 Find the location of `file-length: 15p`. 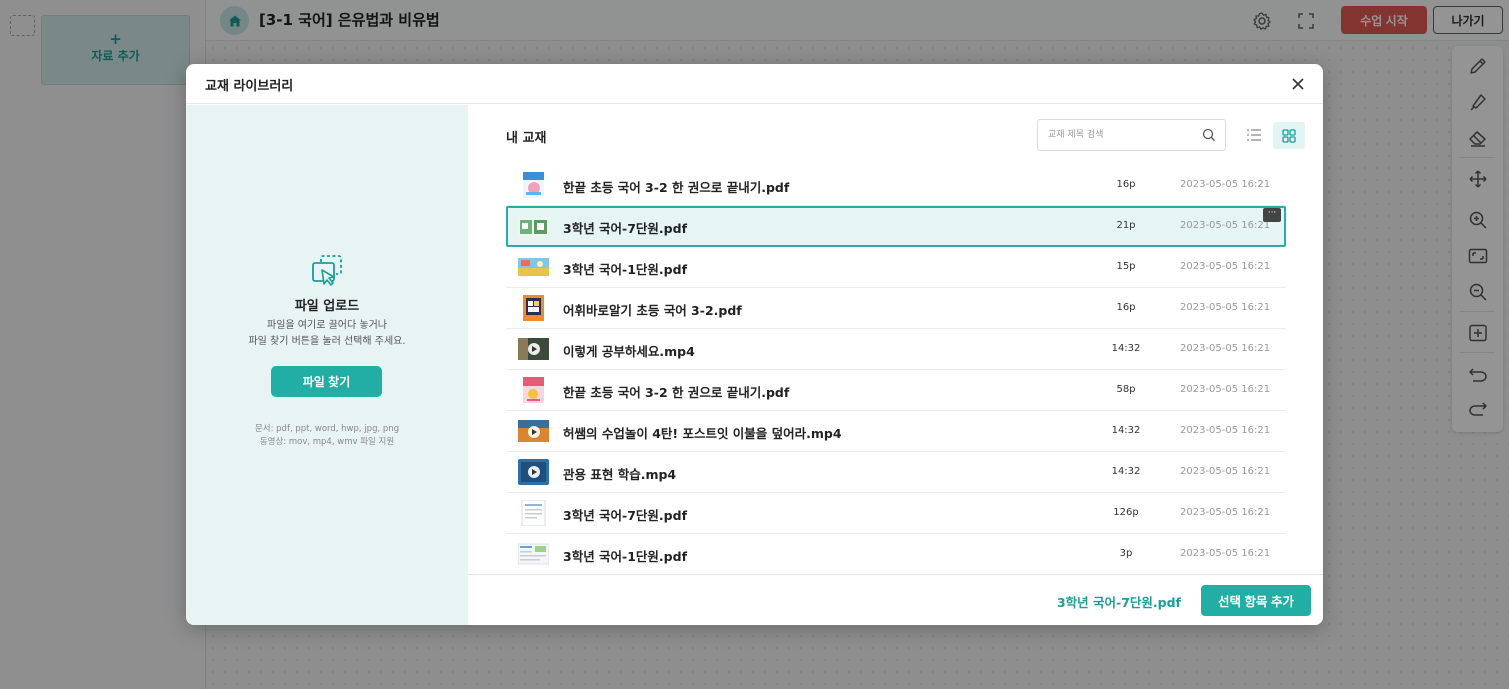

file-length: 15p is located at coordinates (1126, 266).